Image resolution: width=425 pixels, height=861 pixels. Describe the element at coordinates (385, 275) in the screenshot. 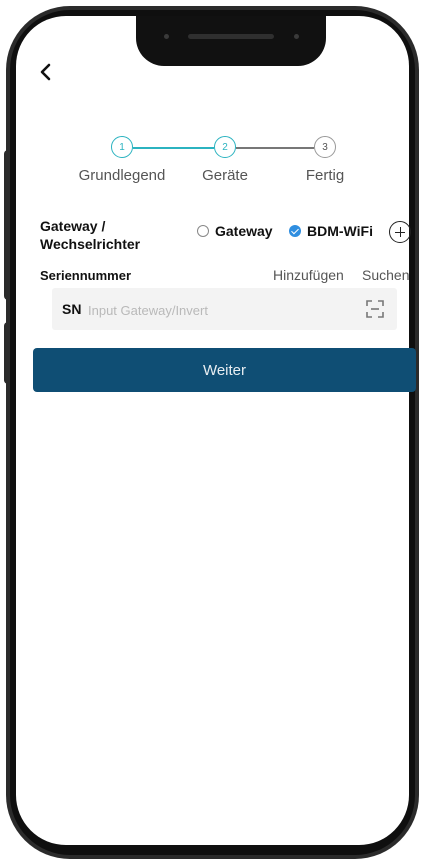

I see `search-link: Suchen` at that location.